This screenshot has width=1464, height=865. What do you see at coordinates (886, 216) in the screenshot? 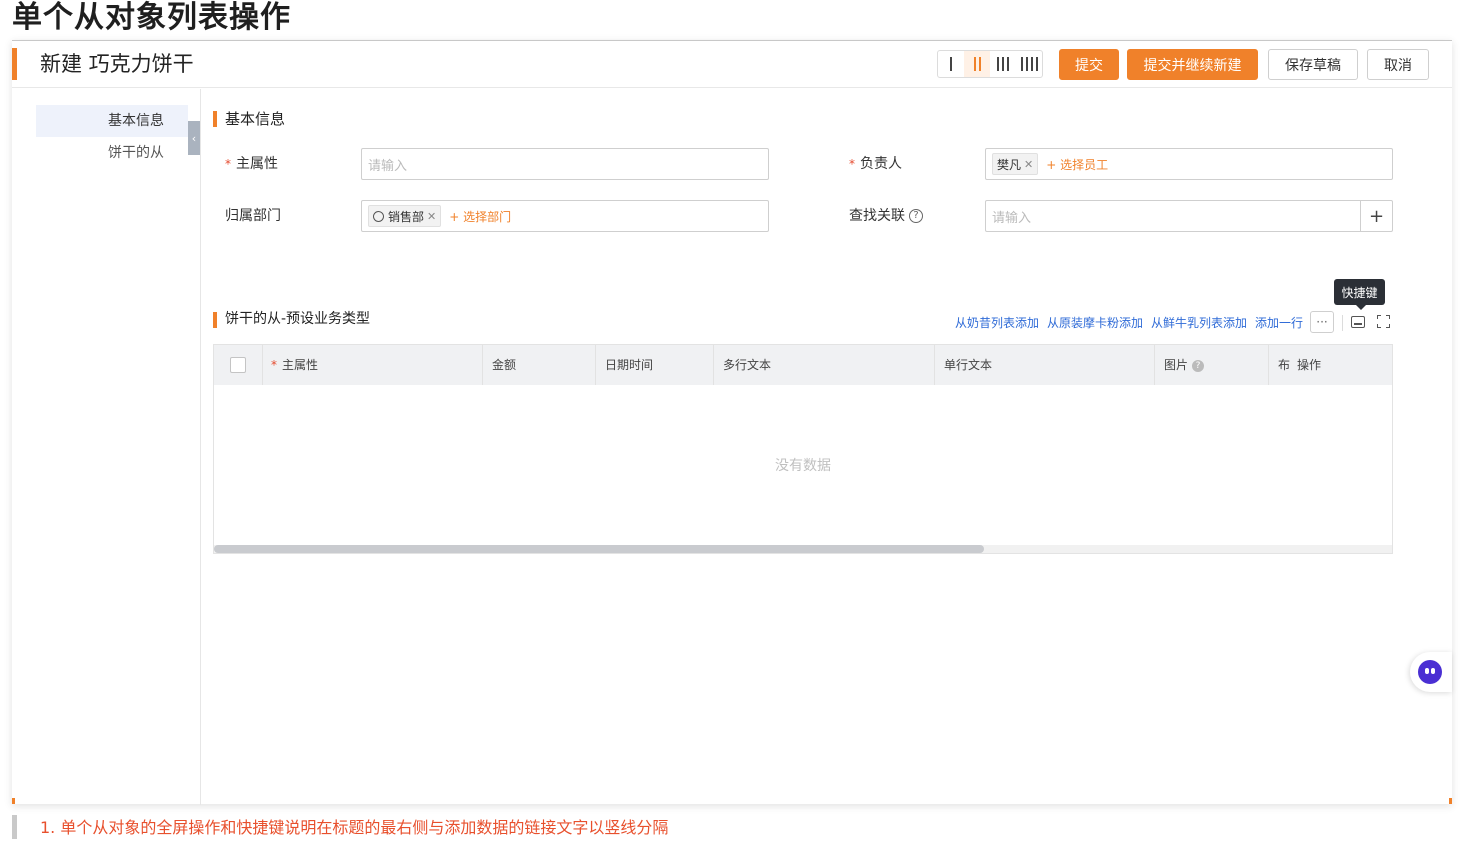
I see `lookup-label: 查找关联?` at bounding box center [886, 216].